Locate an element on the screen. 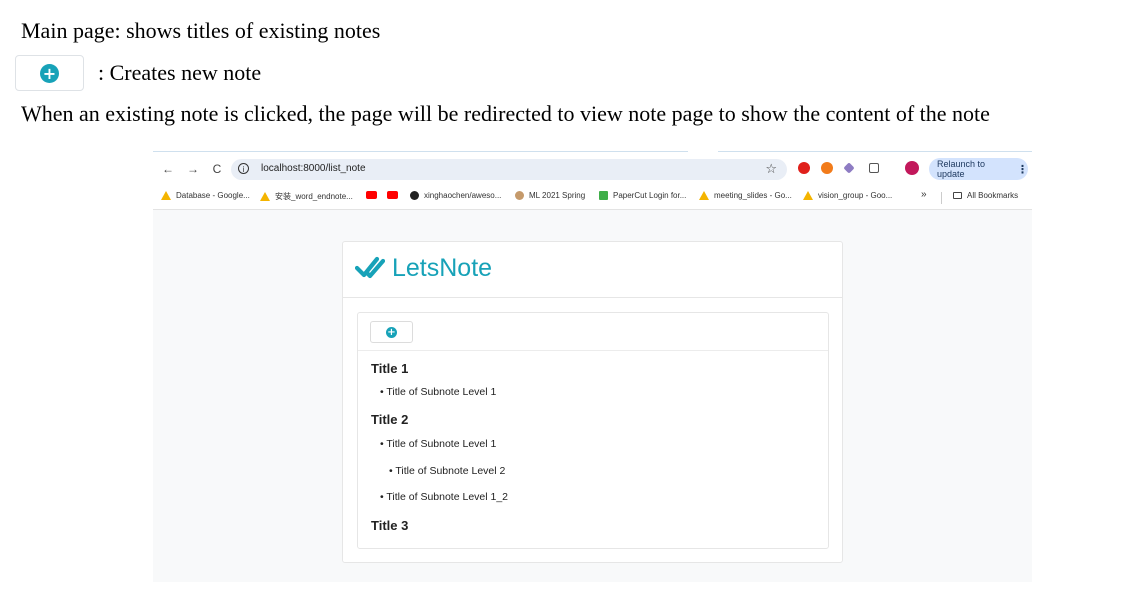  all-bookmarks-button: All Bookmarks is located at coordinates (985, 195).